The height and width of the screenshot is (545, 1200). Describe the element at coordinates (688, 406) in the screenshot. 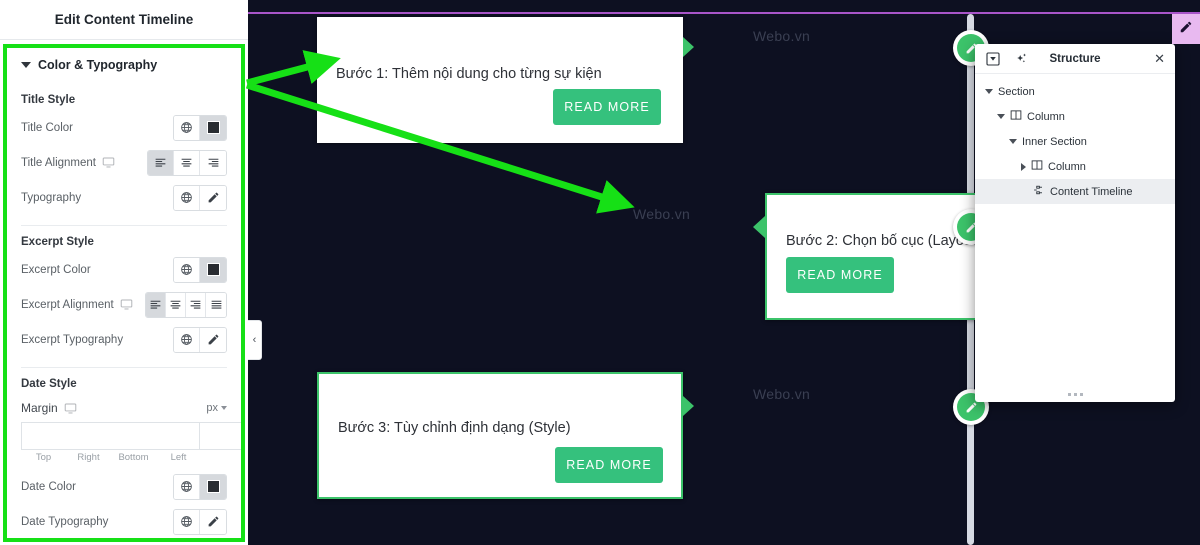

I see `card-3-pointer` at that location.